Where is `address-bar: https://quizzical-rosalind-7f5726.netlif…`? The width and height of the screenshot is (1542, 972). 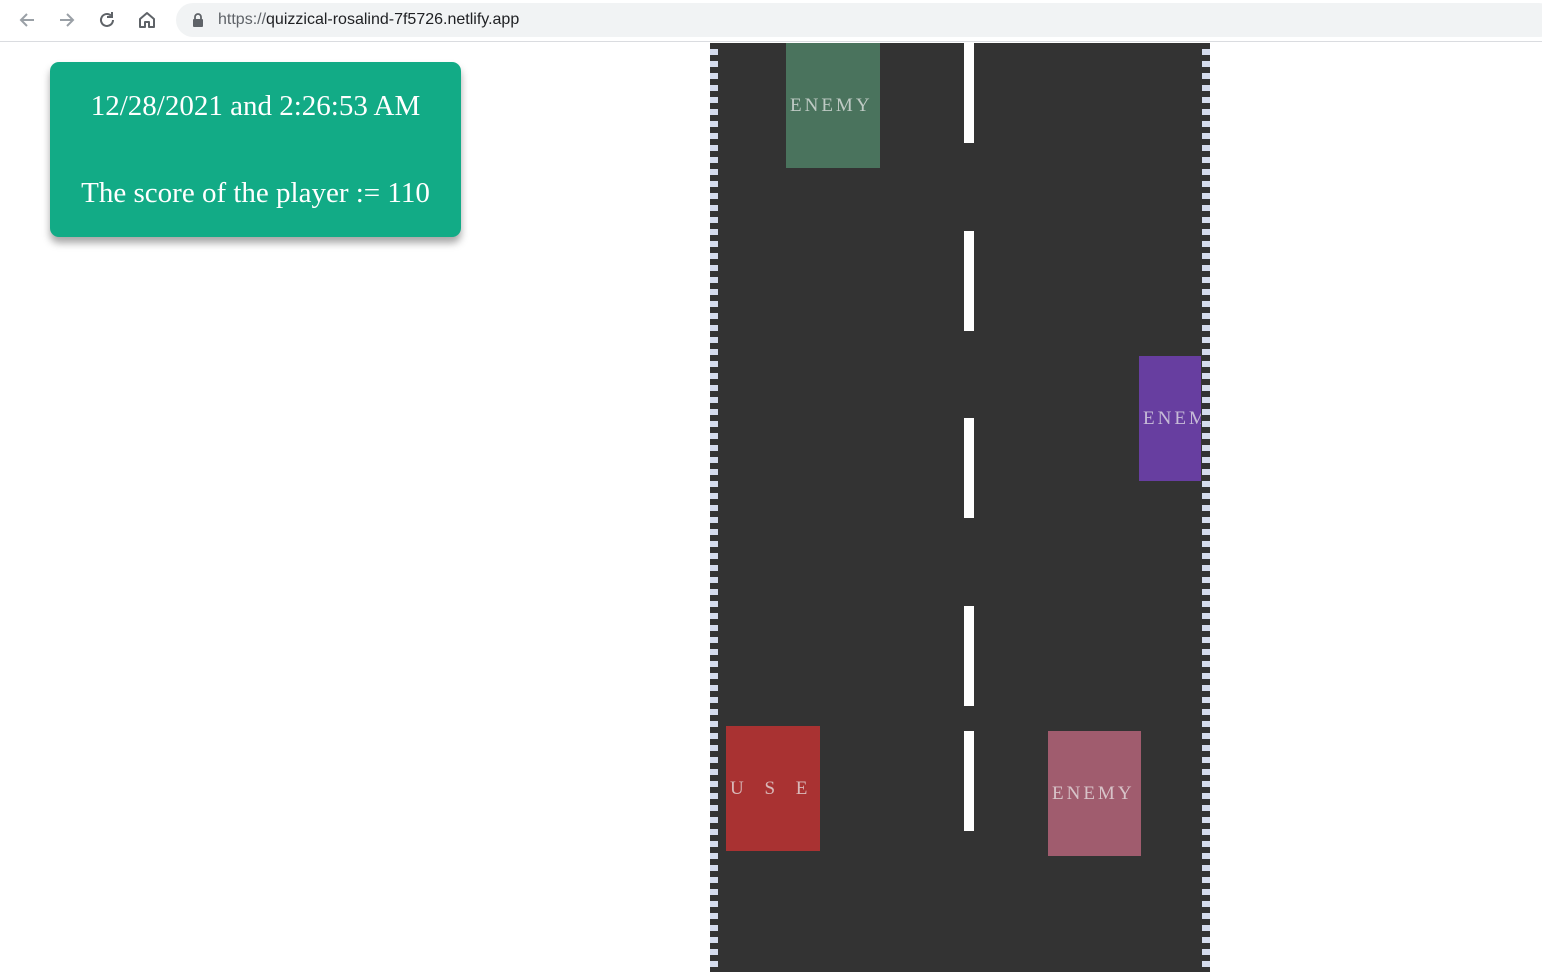 address-bar: https://quizzical-rosalind-7f5726.netlif… is located at coordinates (859, 20).